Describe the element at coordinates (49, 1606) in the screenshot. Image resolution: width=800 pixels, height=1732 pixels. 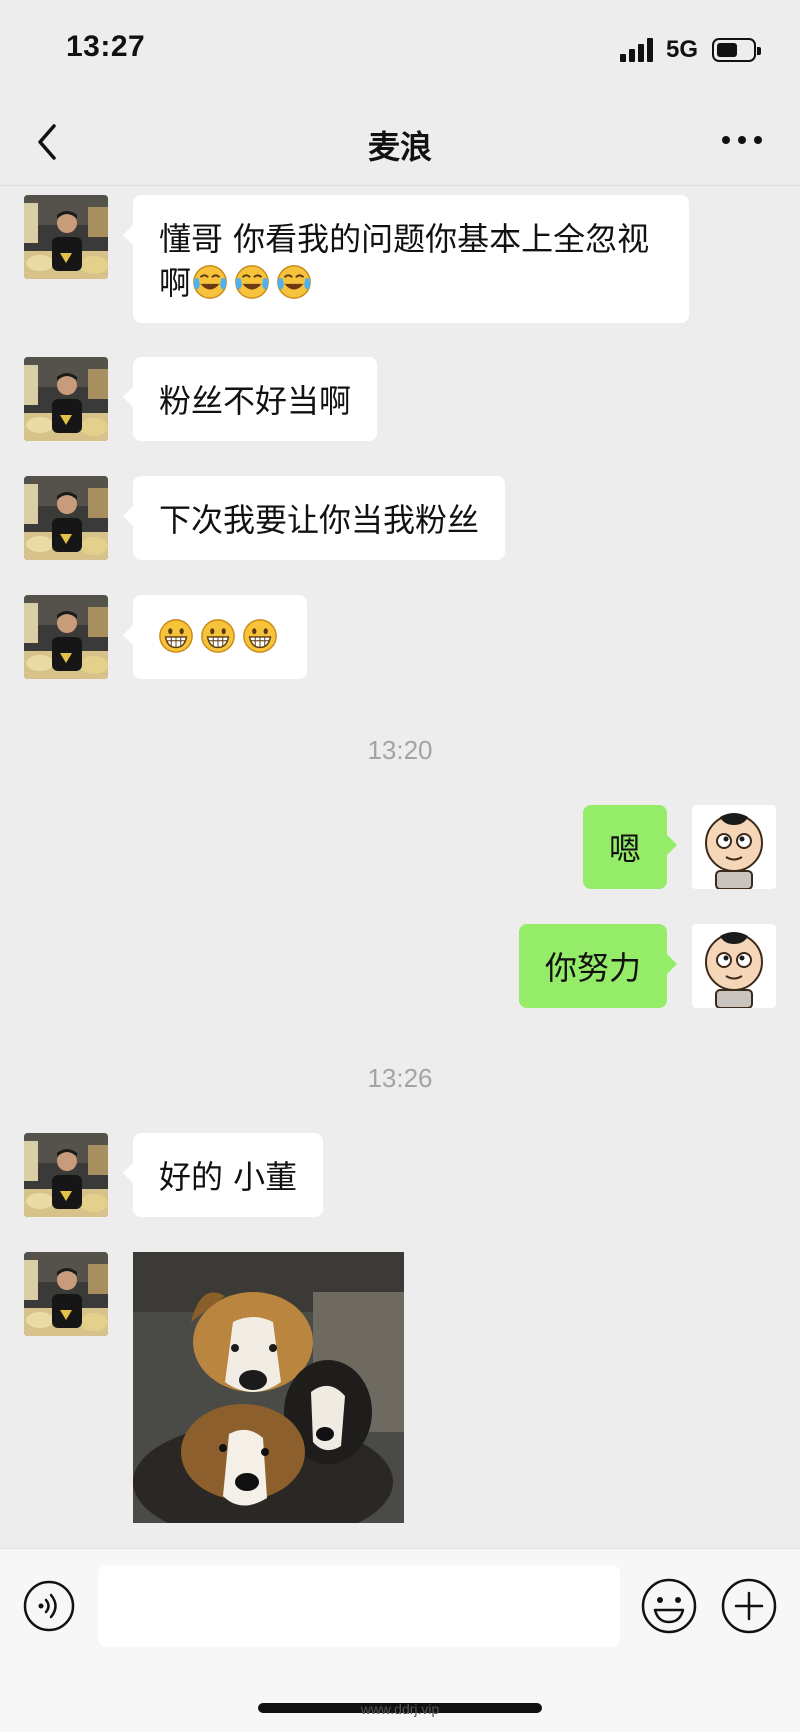
I see `voice-icon` at that location.